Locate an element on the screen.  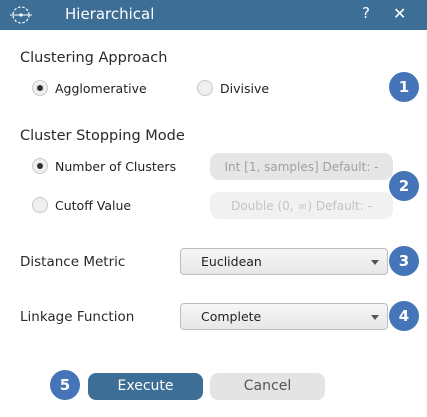
step-badge-1: 1 is located at coordinates (404, 87).